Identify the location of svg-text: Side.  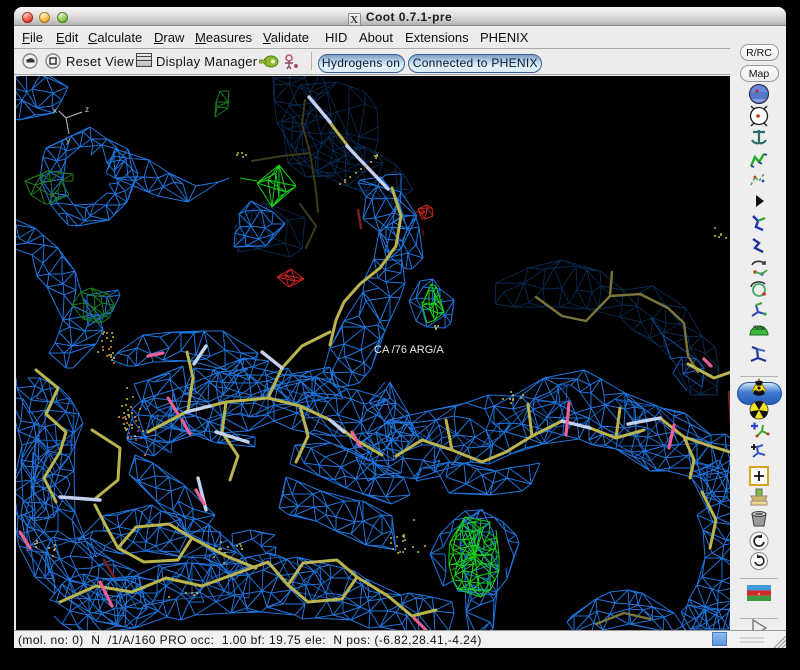
(759, 329).